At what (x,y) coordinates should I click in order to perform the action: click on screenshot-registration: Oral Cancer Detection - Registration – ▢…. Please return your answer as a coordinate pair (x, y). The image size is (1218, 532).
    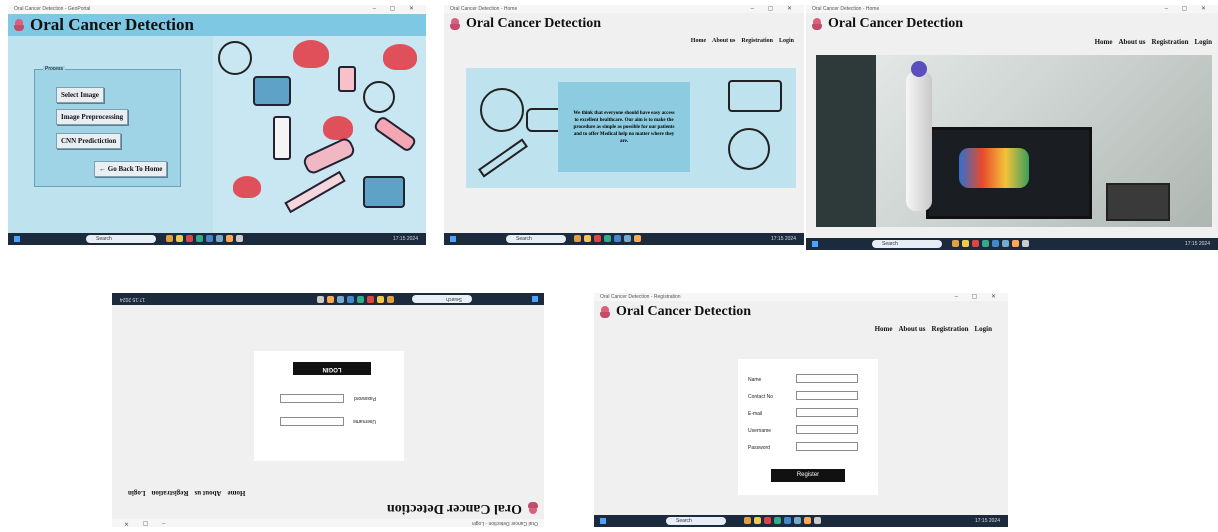
    Looking at the image, I should click on (801, 410).